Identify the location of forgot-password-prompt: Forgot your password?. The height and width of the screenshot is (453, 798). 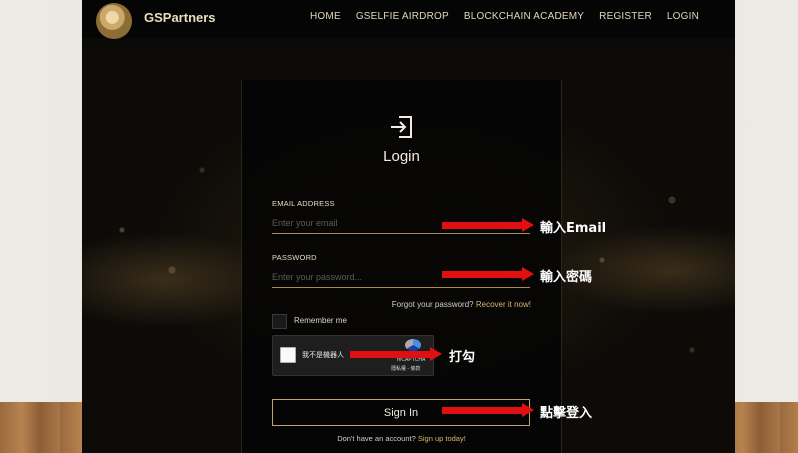
(432, 304).